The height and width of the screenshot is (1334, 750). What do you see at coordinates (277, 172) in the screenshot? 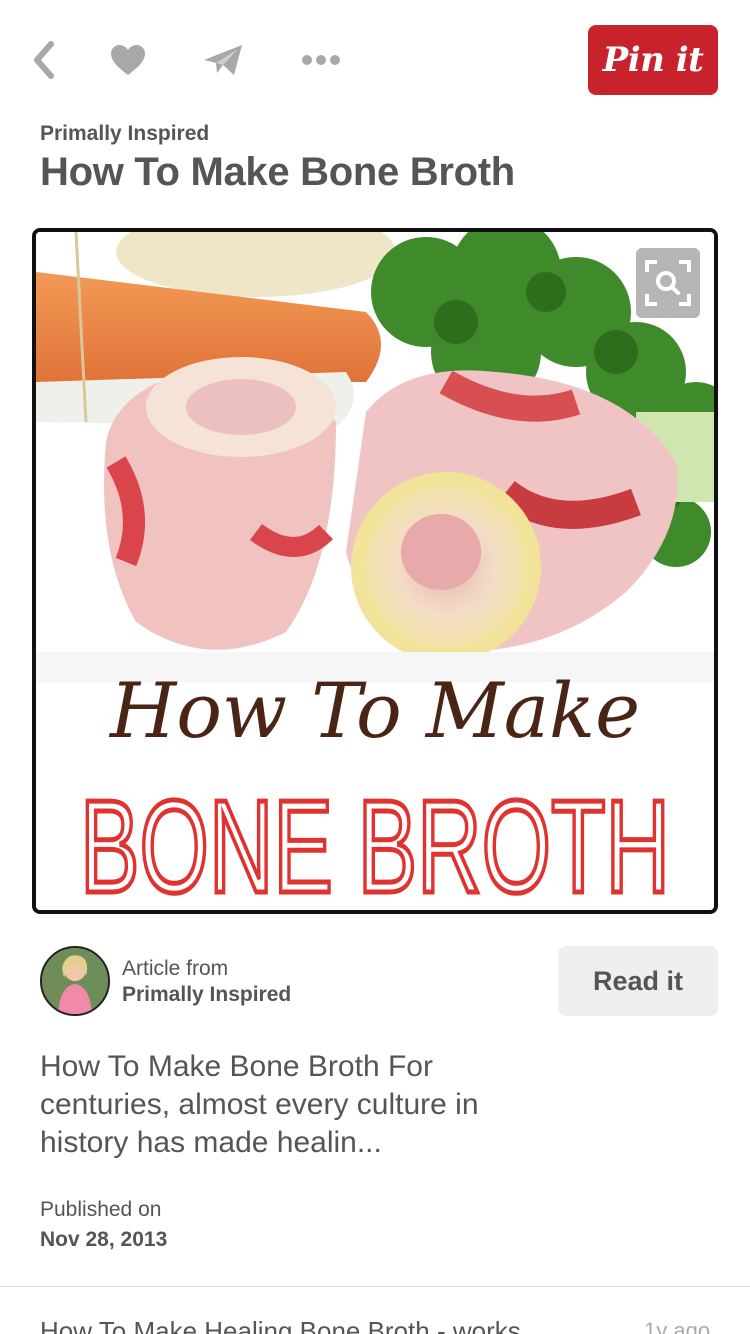
I see `pin-title: How To Make Bone Broth` at bounding box center [277, 172].